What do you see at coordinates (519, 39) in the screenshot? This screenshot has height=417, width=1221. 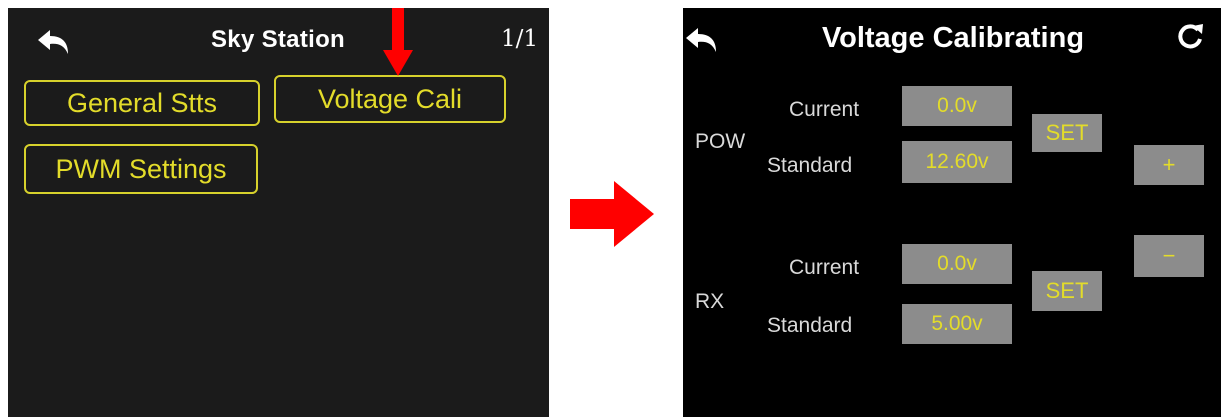 I see `page-indicator: 1/1` at bounding box center [519, 39].